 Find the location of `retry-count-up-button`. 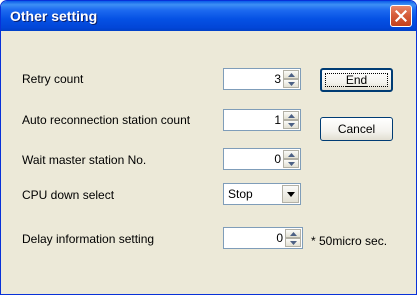

retry-count-up-button is located at coordinates (291, 74).